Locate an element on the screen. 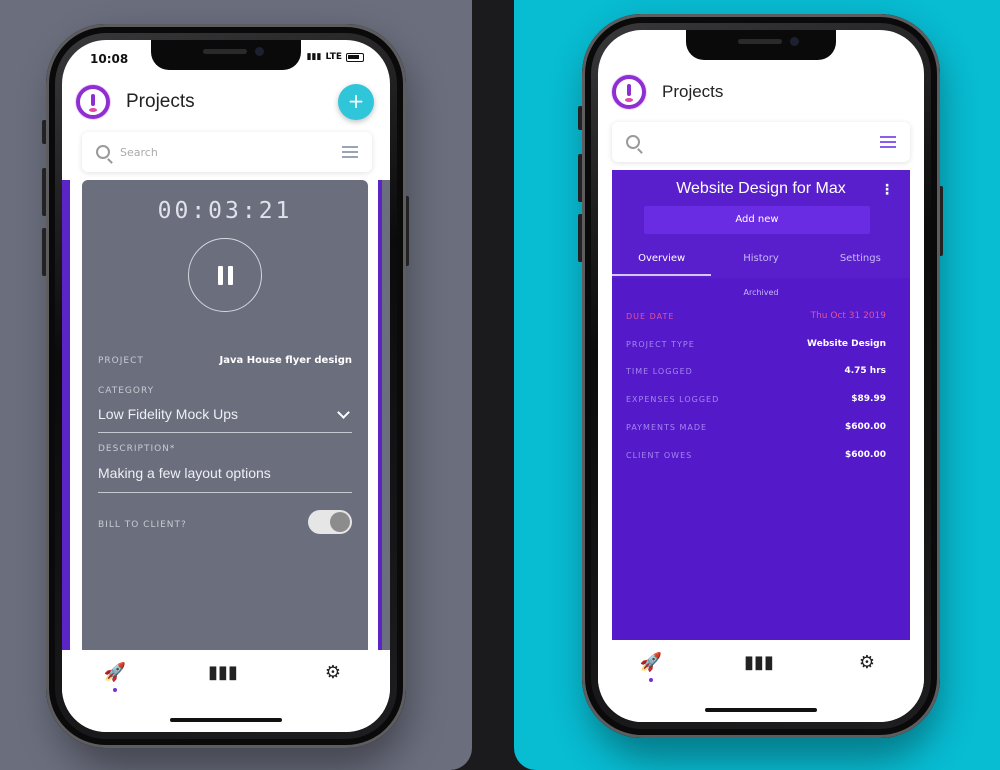  app-header: Projects + is located at coordinates (226, 102).